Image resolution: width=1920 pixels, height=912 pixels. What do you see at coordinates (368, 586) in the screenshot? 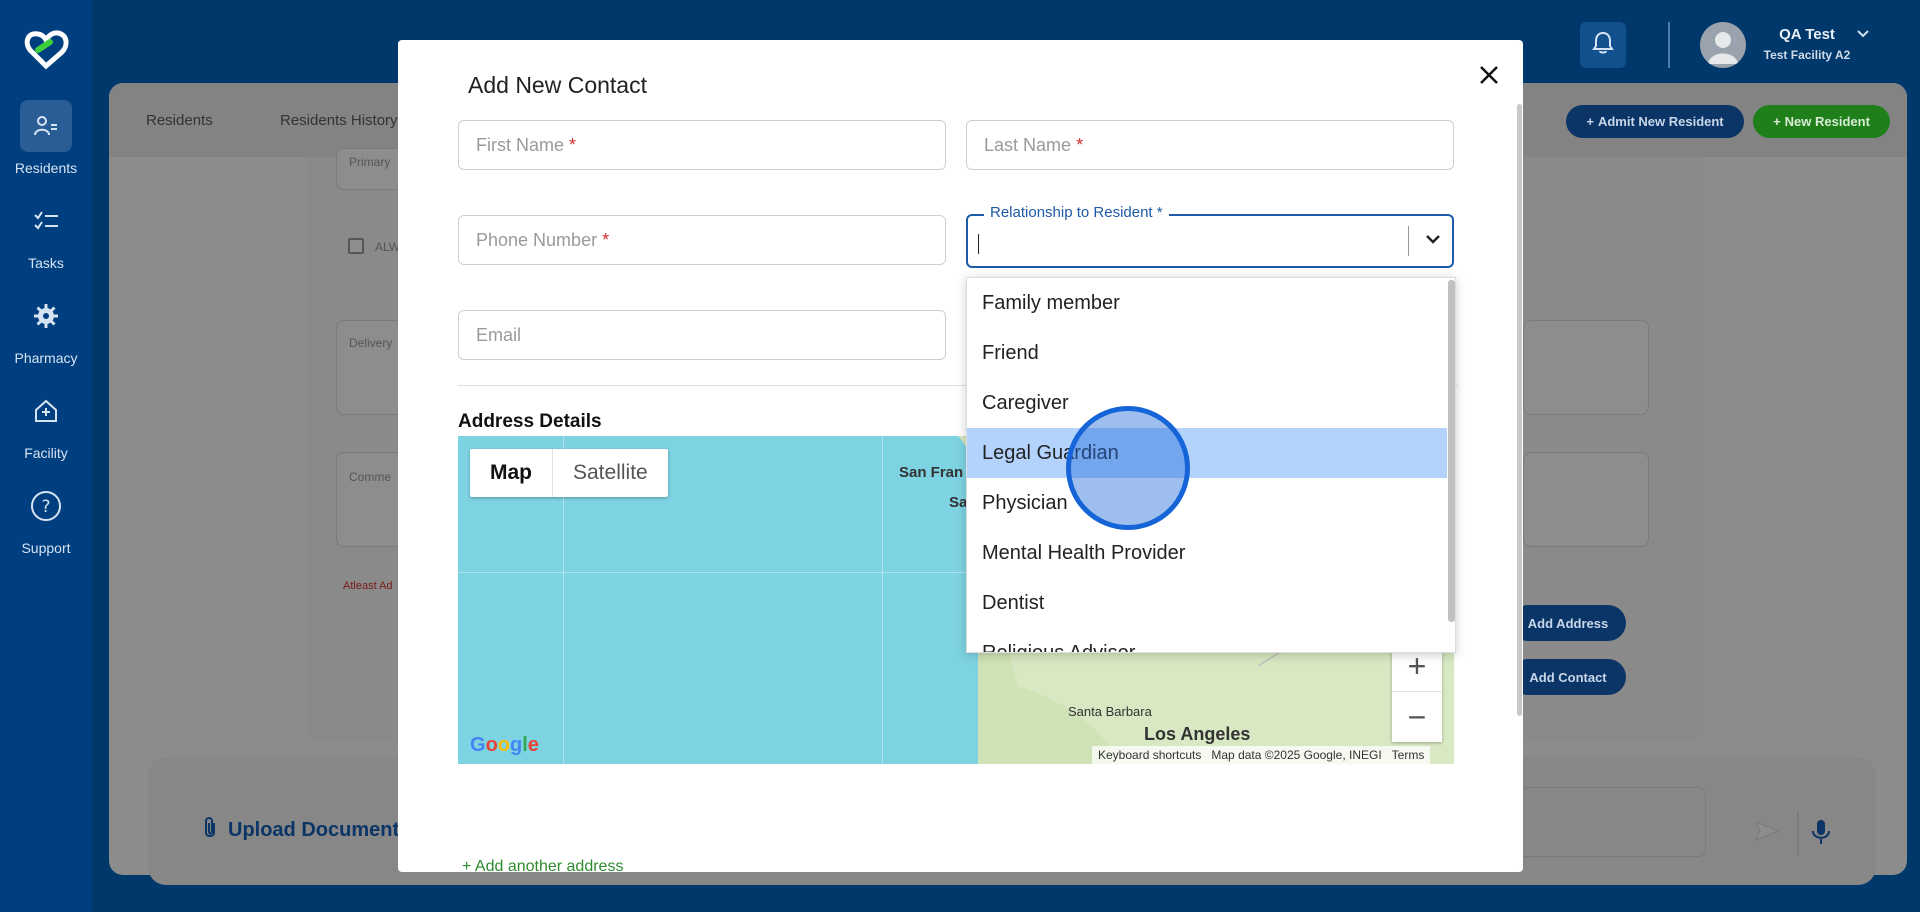
I see `background-warning: Atleast Ad` at bounding box center [368, 586].